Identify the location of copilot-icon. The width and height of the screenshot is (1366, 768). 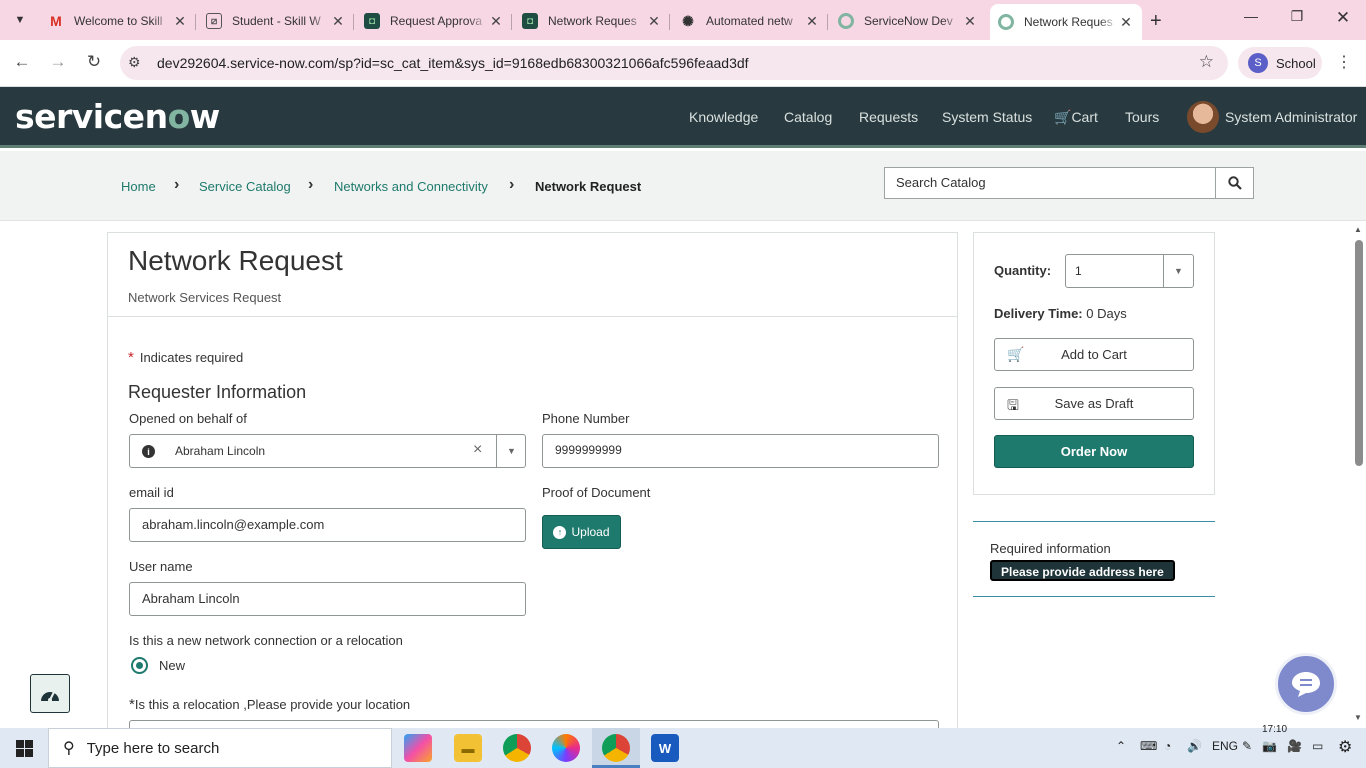
(418, 748).